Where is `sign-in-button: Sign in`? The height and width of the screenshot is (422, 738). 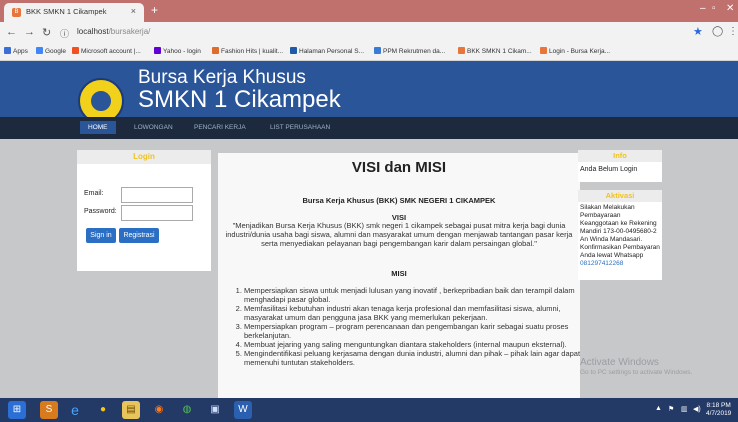
sign-in-button: Sign in is located at coordinates (101, 235).